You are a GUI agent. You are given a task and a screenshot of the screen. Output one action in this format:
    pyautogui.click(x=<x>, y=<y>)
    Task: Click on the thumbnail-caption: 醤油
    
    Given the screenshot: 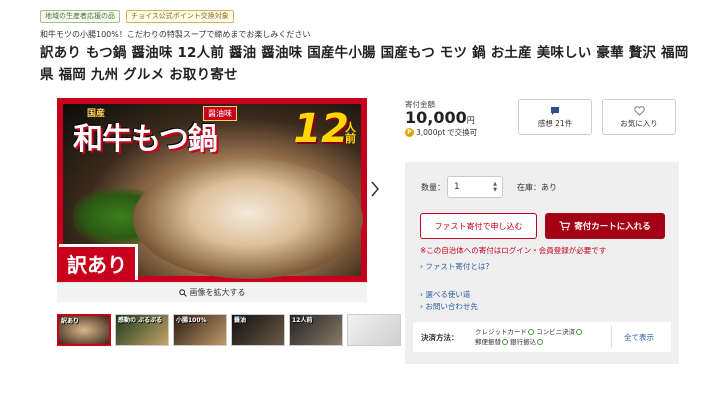 What is the action you would take?
    pyautogui.click(x=240, y=320)
    